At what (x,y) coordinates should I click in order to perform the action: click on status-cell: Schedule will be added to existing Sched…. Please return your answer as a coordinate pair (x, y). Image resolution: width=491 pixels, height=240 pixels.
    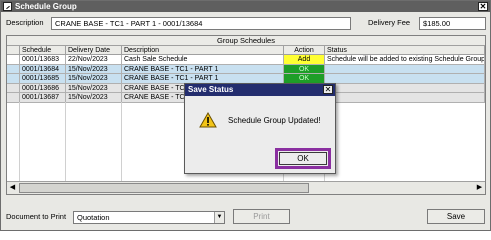
    Looking at the image, I should click on (405, 60).